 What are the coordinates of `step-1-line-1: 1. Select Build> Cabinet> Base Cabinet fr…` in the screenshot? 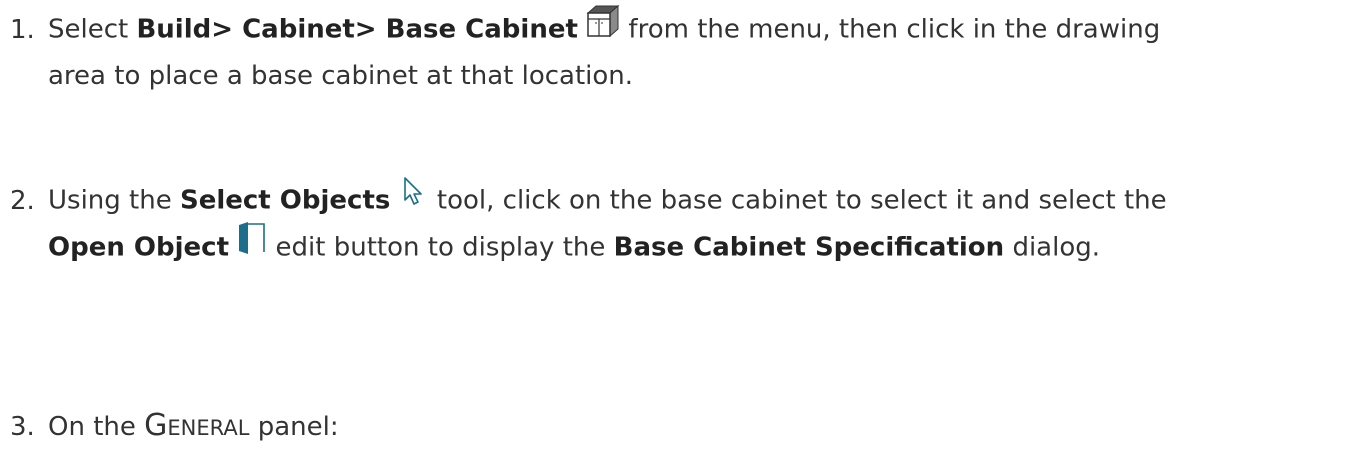 It's located at (679, 28).